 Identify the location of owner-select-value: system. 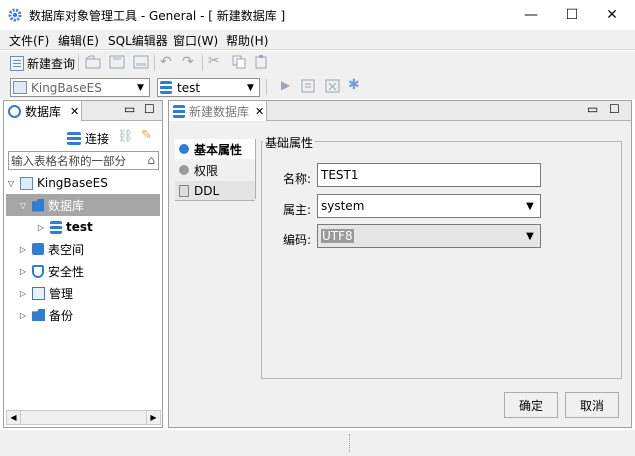
(343, 206).